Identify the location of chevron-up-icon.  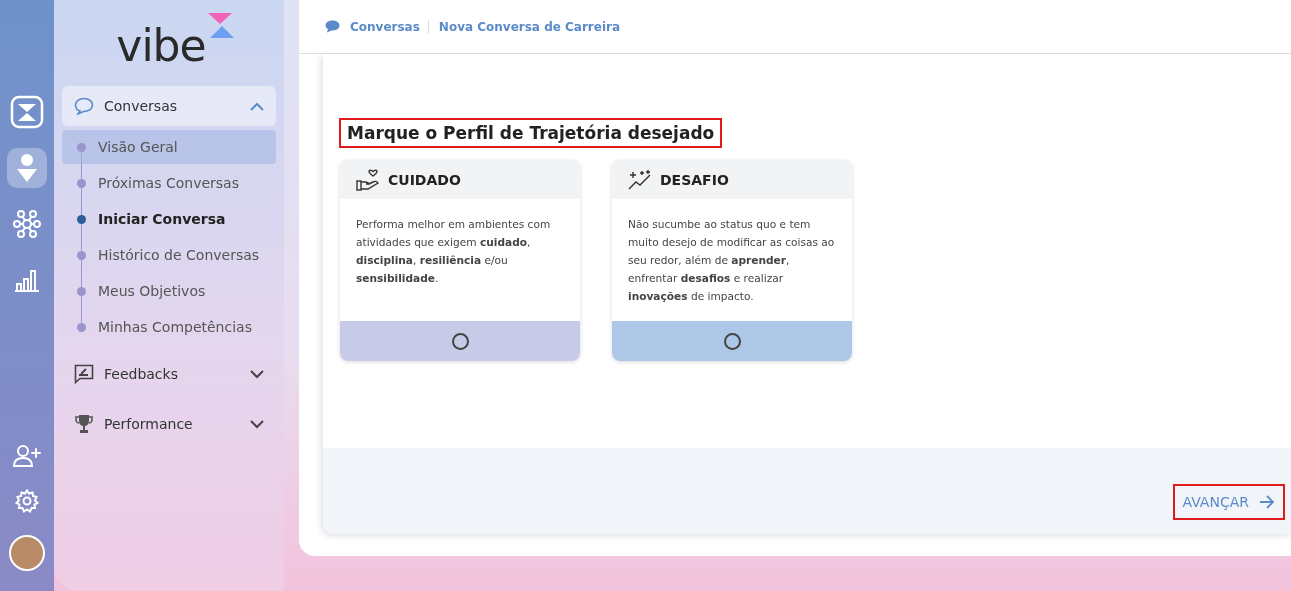
(257, 106).